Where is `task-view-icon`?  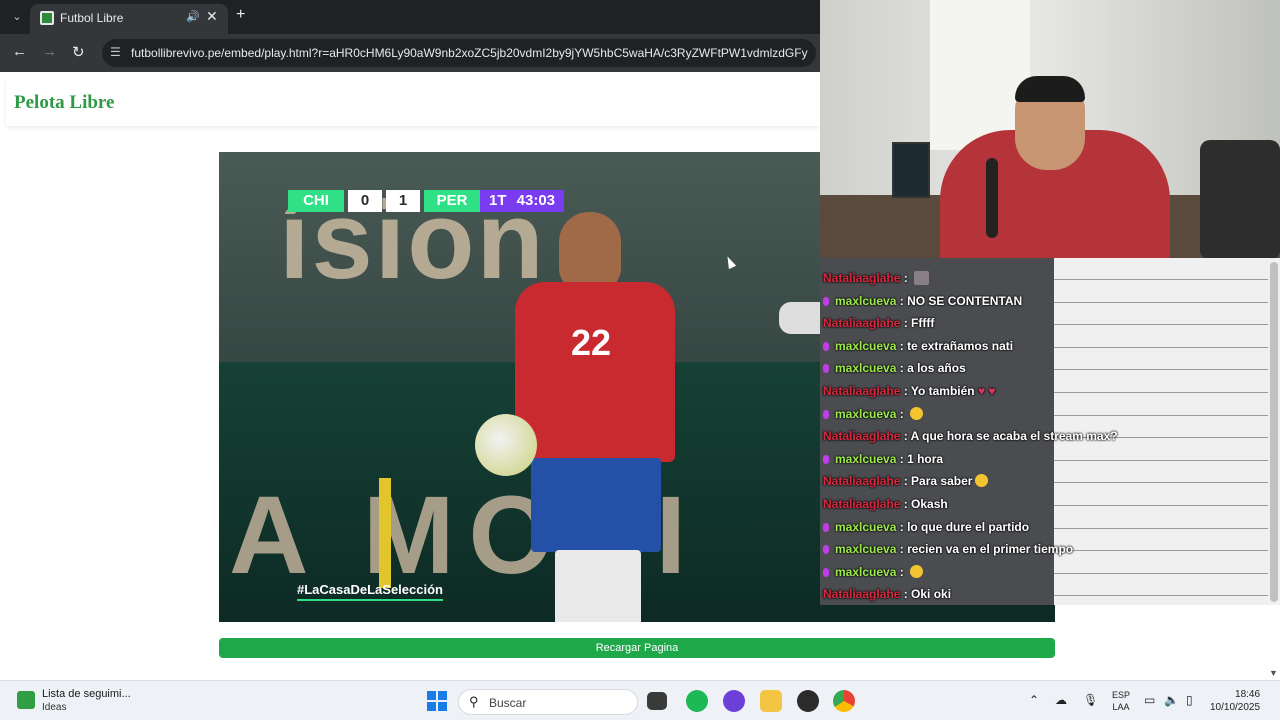
task-view-icon is located at coordinates (657, 701).